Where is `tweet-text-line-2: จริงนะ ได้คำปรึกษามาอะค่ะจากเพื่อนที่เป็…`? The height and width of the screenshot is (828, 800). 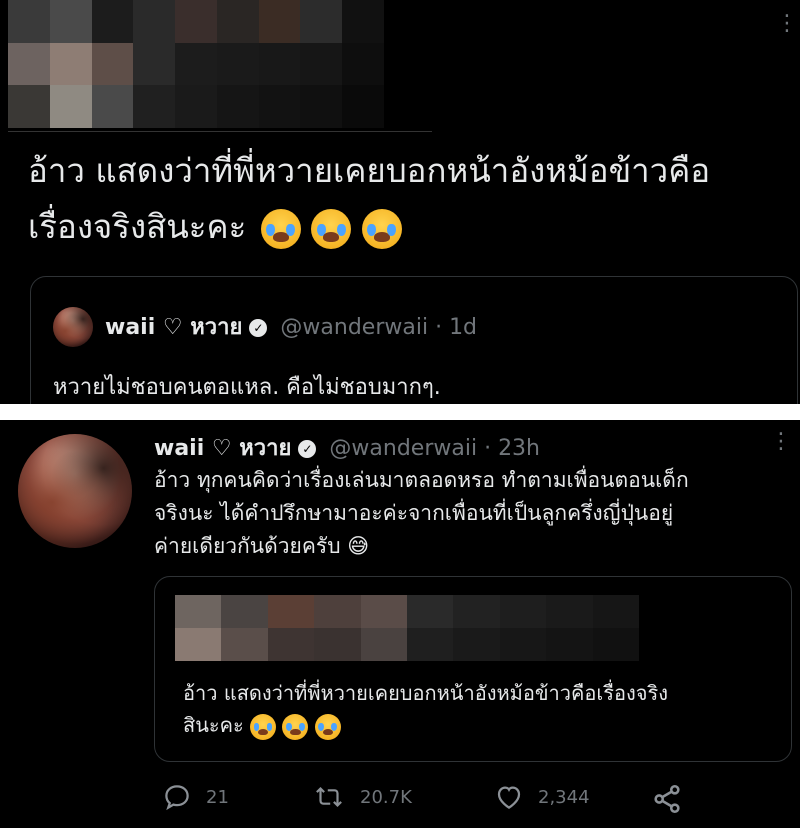
tweet-text-line-2: จริงนะ ได้คำปรึกษามาอะค่ะจากเพื่อนที่เป็… is located at coordinates (414, 513).